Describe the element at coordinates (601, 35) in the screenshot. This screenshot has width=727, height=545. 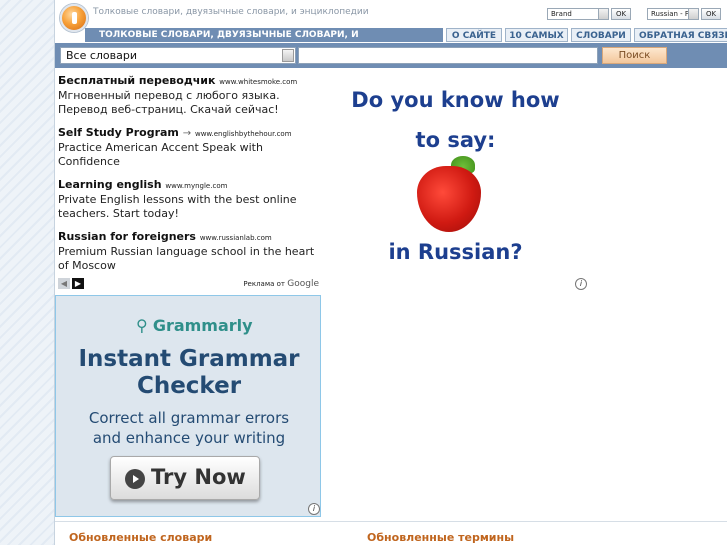
I see `tab-dictionaries: СЛОВАРИ` at that location.